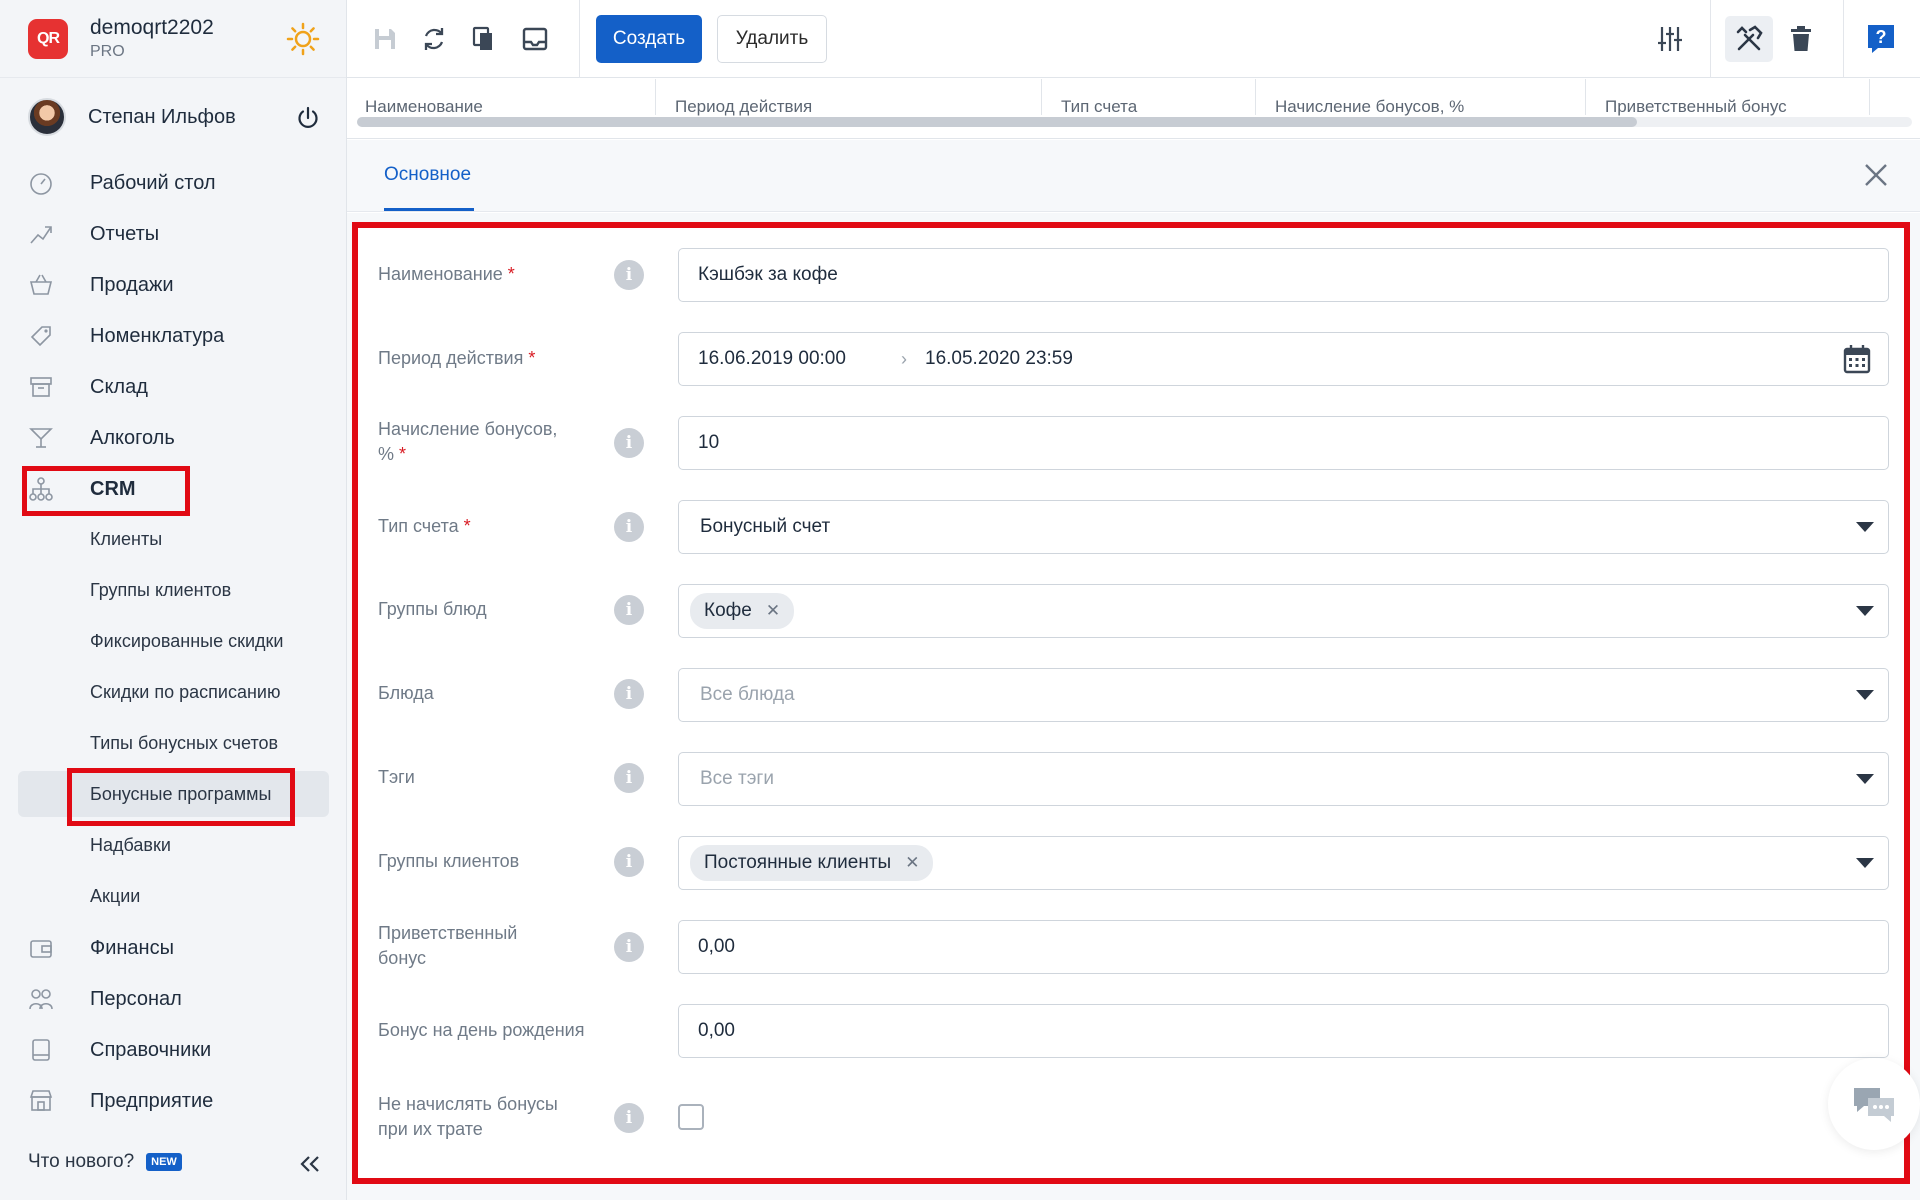 This screenshot has width=1920, height=1200. I want to click on period-range-picker: 16.06.2019 00:00 › 16.05.2020 23:59, so click(1283, 359).